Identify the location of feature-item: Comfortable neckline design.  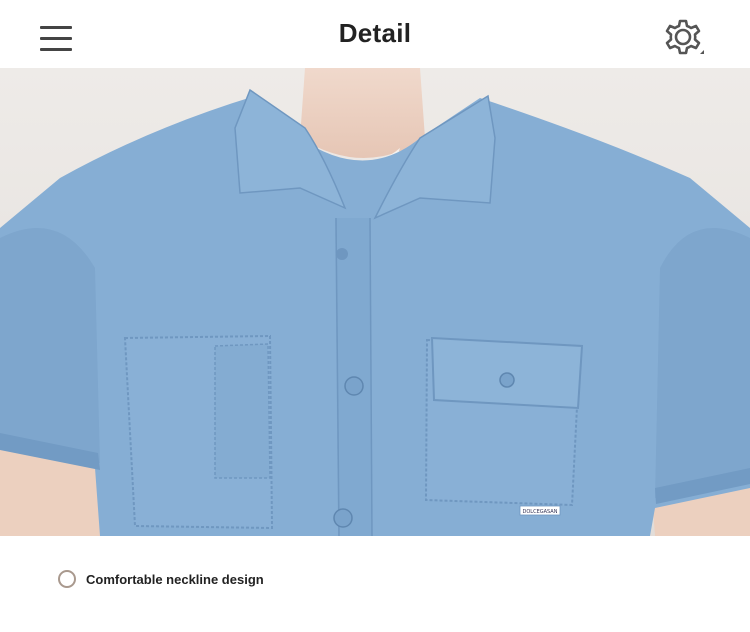
(161, 579).